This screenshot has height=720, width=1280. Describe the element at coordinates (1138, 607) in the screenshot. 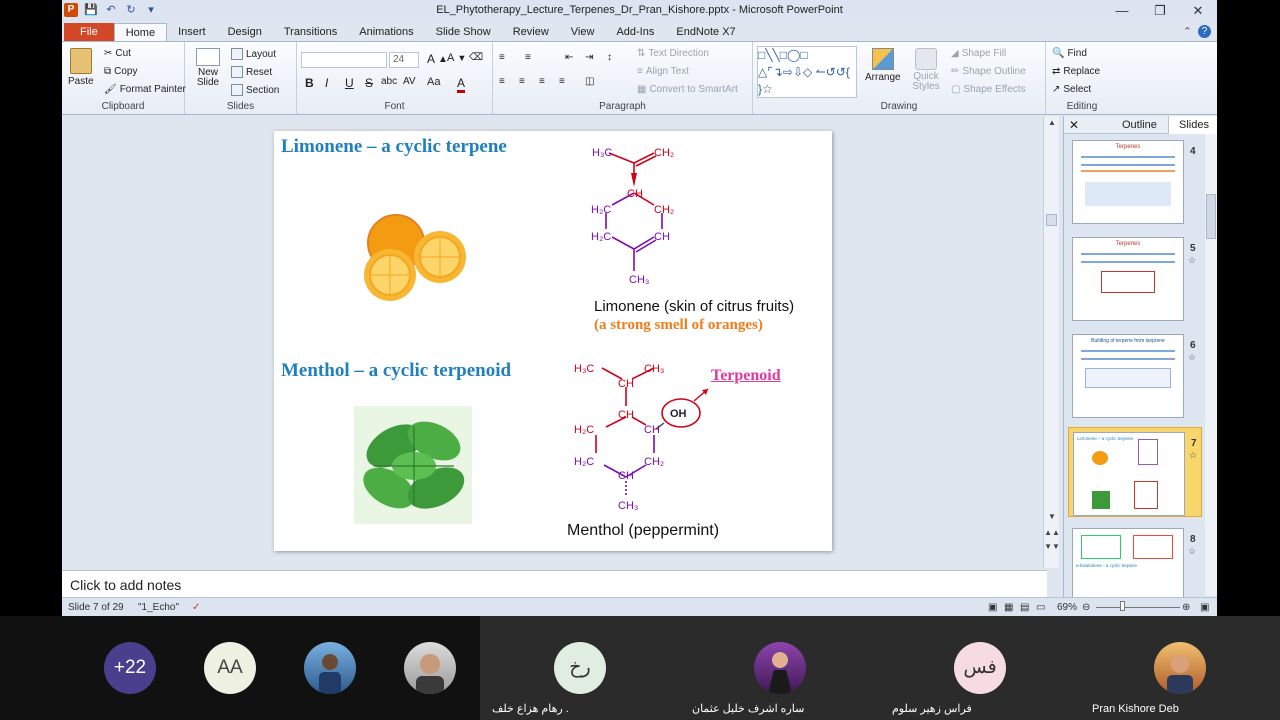

I see `zoom-slider` at that location.